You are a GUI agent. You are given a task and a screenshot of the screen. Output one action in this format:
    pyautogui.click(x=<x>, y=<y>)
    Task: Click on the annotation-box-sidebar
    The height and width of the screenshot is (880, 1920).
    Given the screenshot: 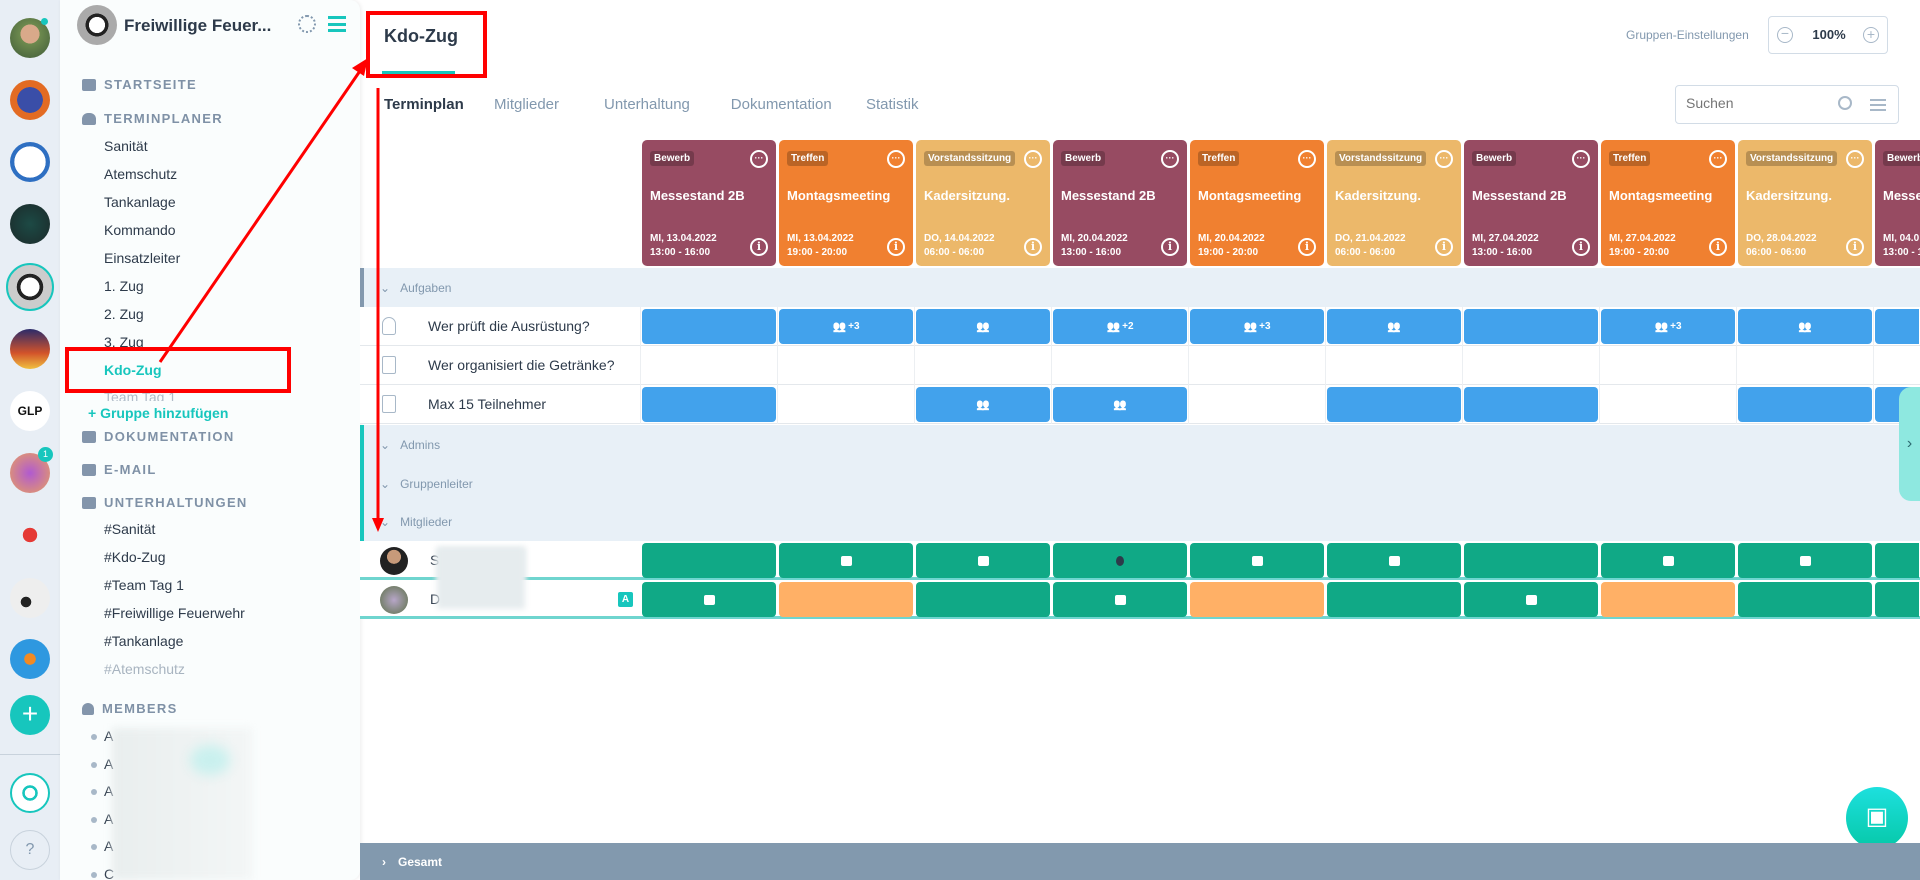 What is the action you would take?
    pyautogui.click(x=178, y=370)
    